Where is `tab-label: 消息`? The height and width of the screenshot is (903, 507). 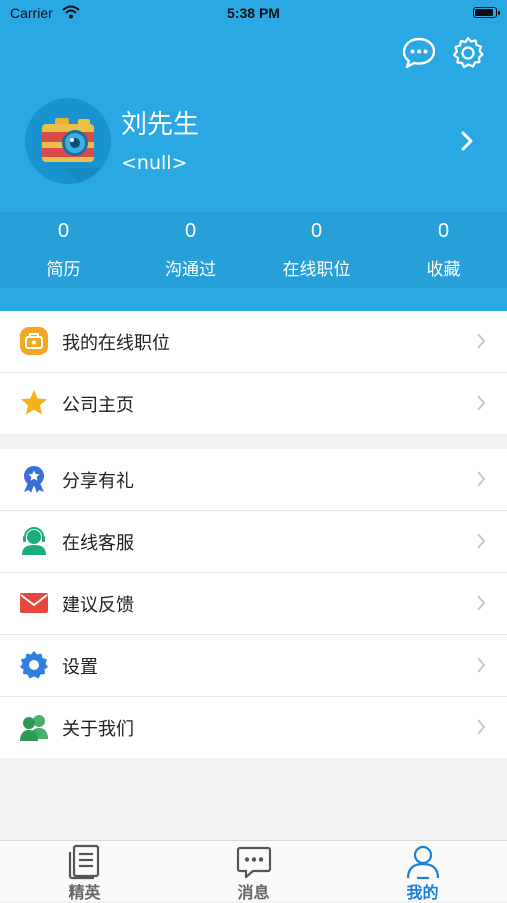
tab-label: 消息 is located at coordinates (253, 892).